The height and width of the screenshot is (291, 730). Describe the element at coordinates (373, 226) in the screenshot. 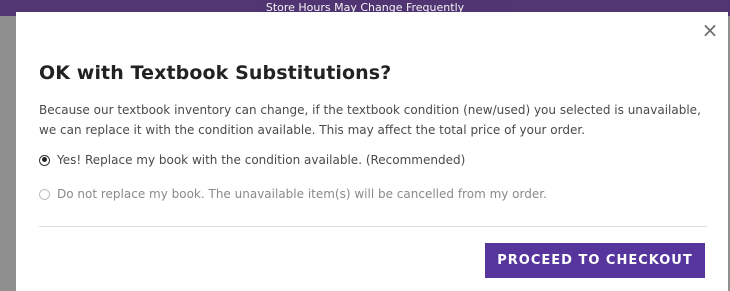

I see `modal-divider` at that location.